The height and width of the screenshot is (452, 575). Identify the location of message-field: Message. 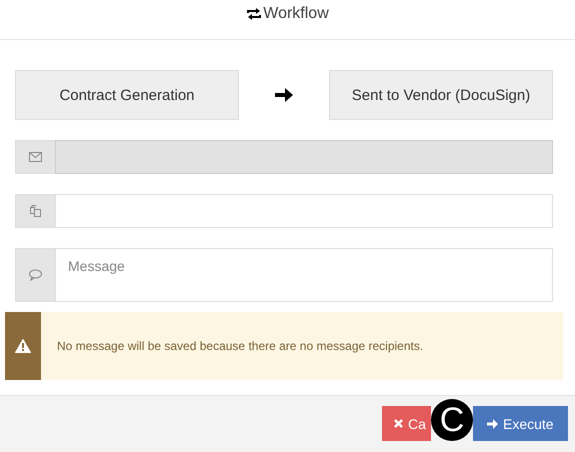
(304, 275).